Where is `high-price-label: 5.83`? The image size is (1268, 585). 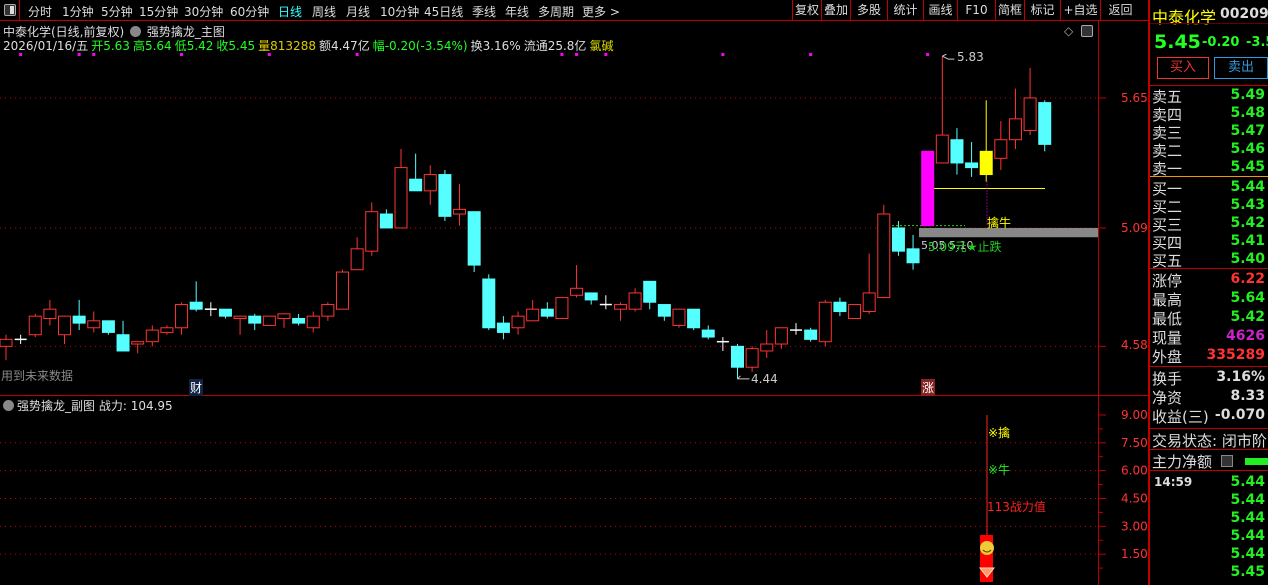 high-price-label: 5.83 is located at coordinates (970, 57).